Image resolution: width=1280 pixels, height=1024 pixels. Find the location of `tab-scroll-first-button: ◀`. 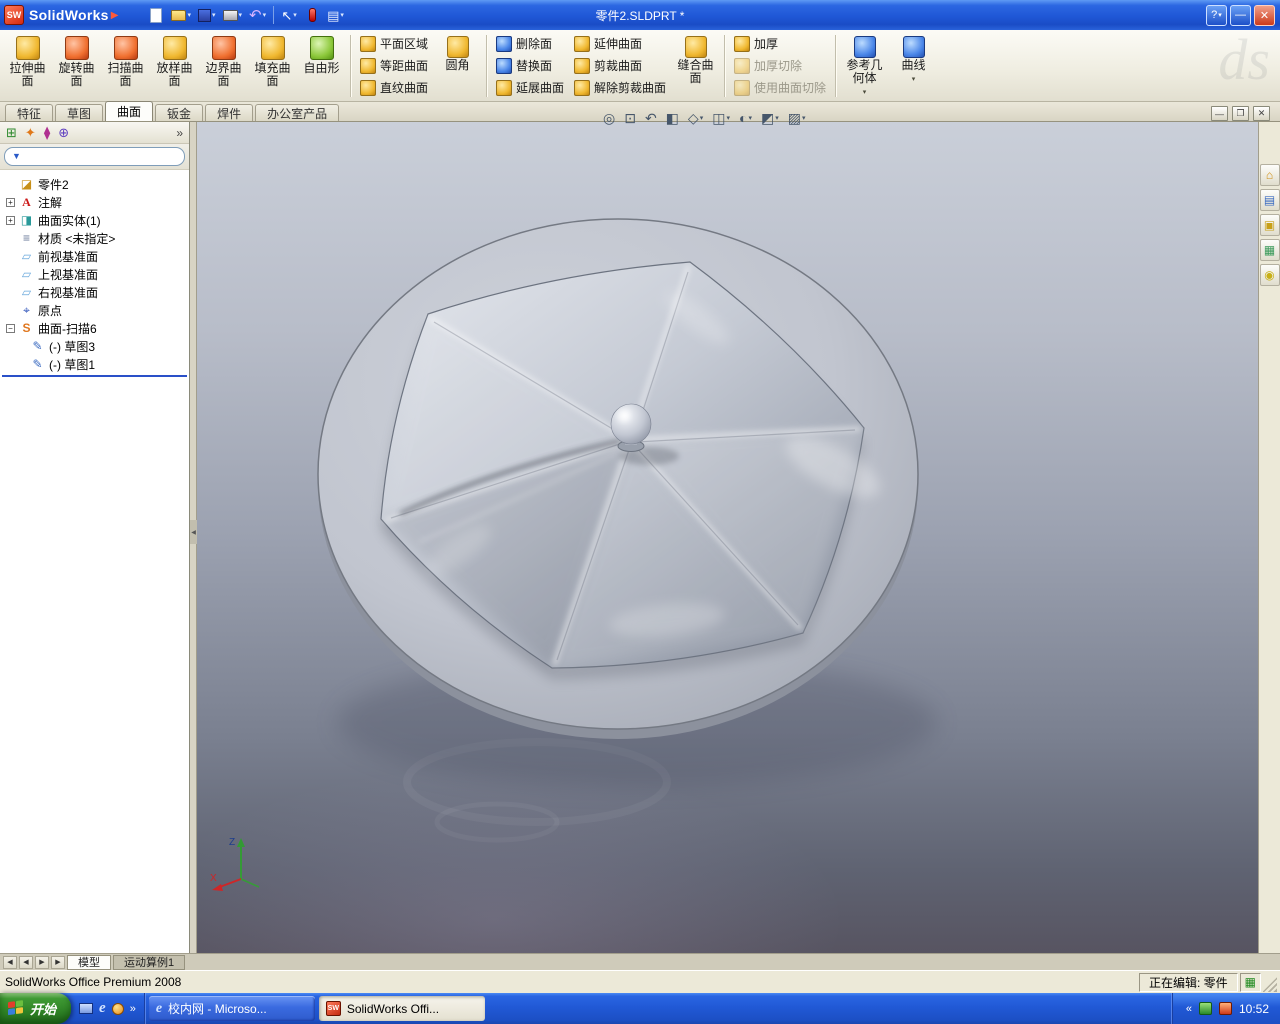

tab-scroll-first-button: ◀ is located at coordinates (10, 962).